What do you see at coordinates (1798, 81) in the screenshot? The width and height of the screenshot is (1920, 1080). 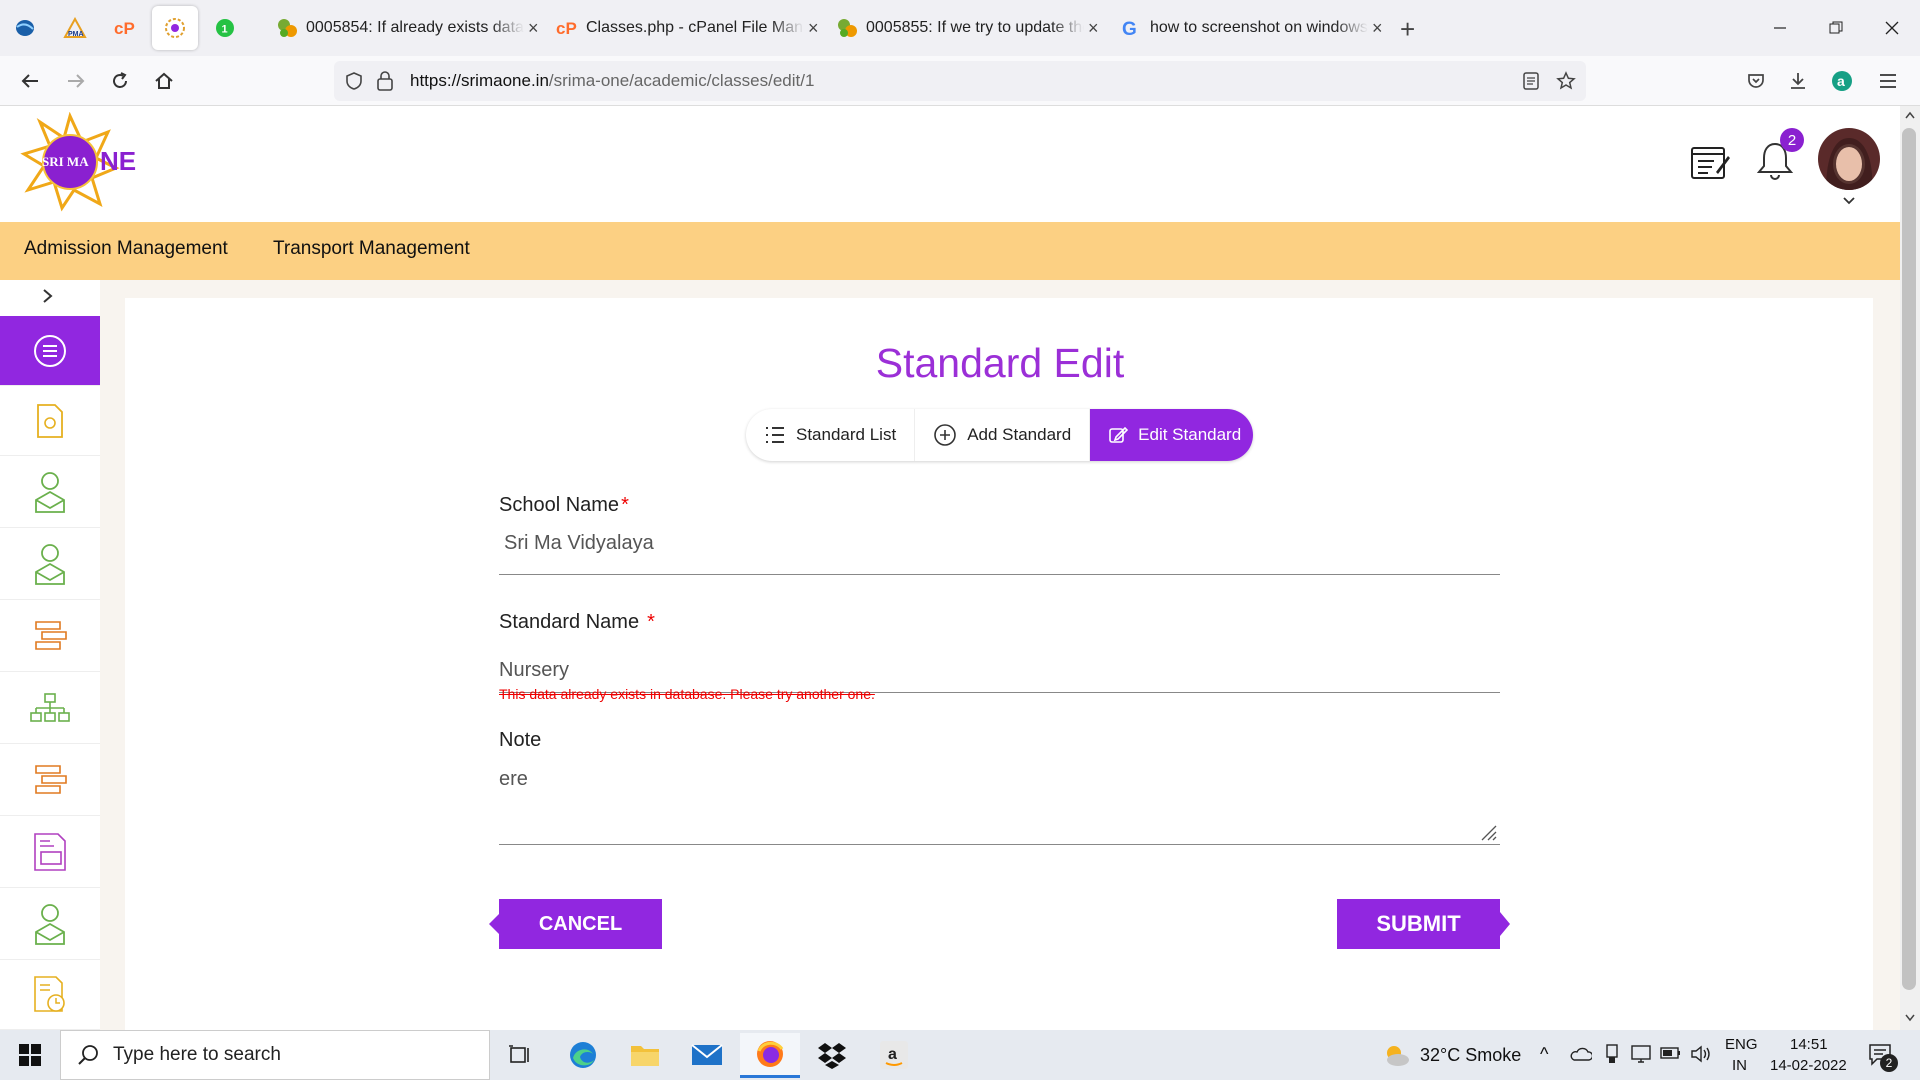 I see `download-icon` at bounding box center [1798, 81].